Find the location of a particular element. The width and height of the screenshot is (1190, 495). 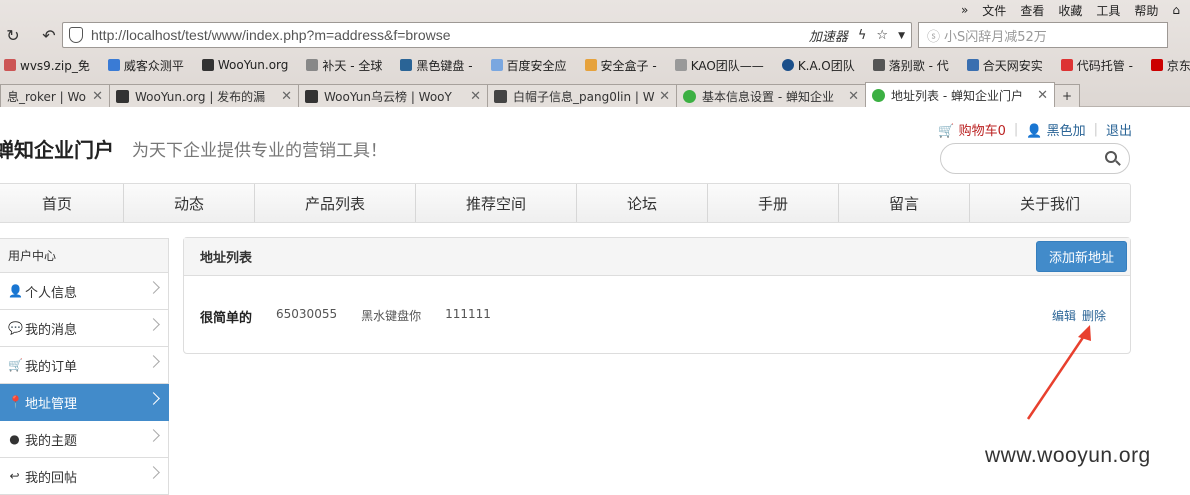

tab-label: 白帽子信息_pang0lin | W is located at coordinates (584, 96).